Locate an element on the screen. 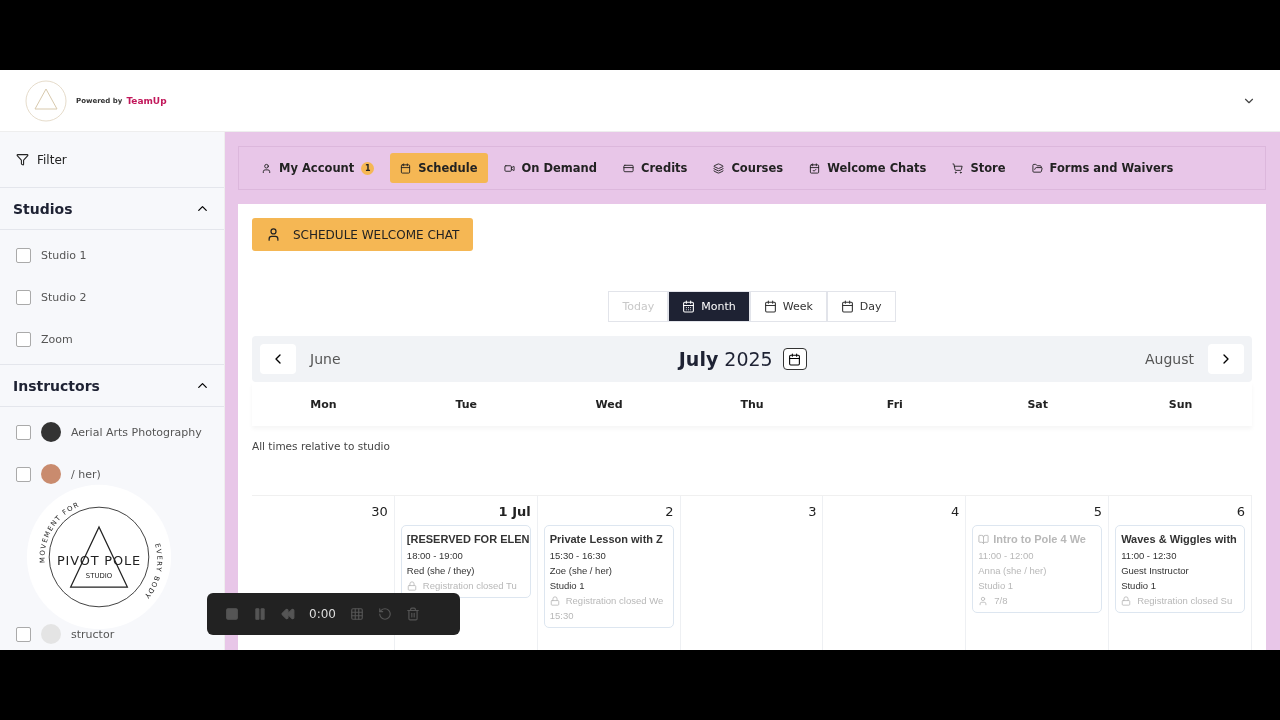 This screenshot has width=1280, height=720. event-time: 11:00 - 12:30 is located at coordinates (1149, 555).